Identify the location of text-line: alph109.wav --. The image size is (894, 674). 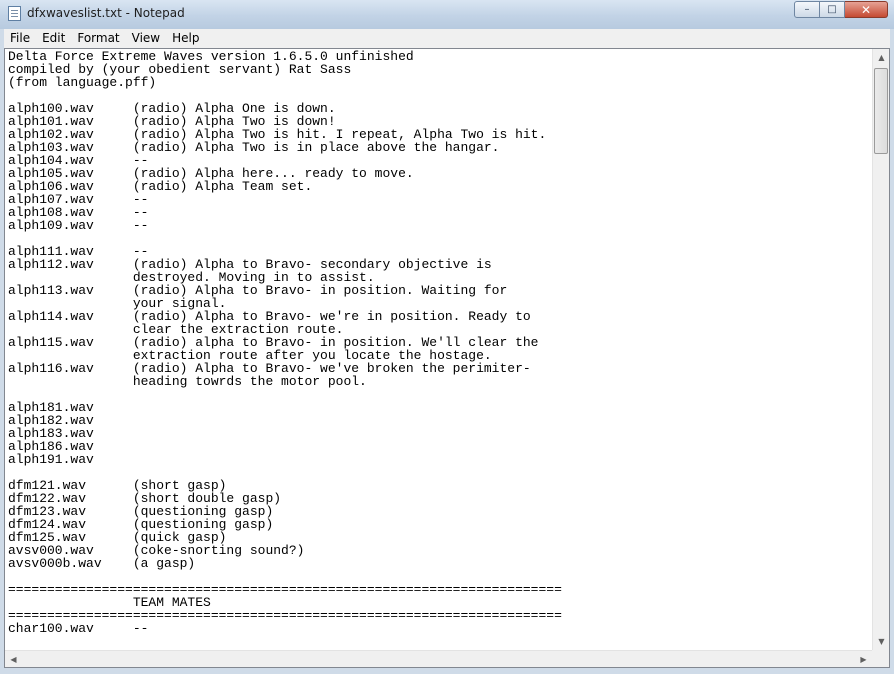
(78, 225).